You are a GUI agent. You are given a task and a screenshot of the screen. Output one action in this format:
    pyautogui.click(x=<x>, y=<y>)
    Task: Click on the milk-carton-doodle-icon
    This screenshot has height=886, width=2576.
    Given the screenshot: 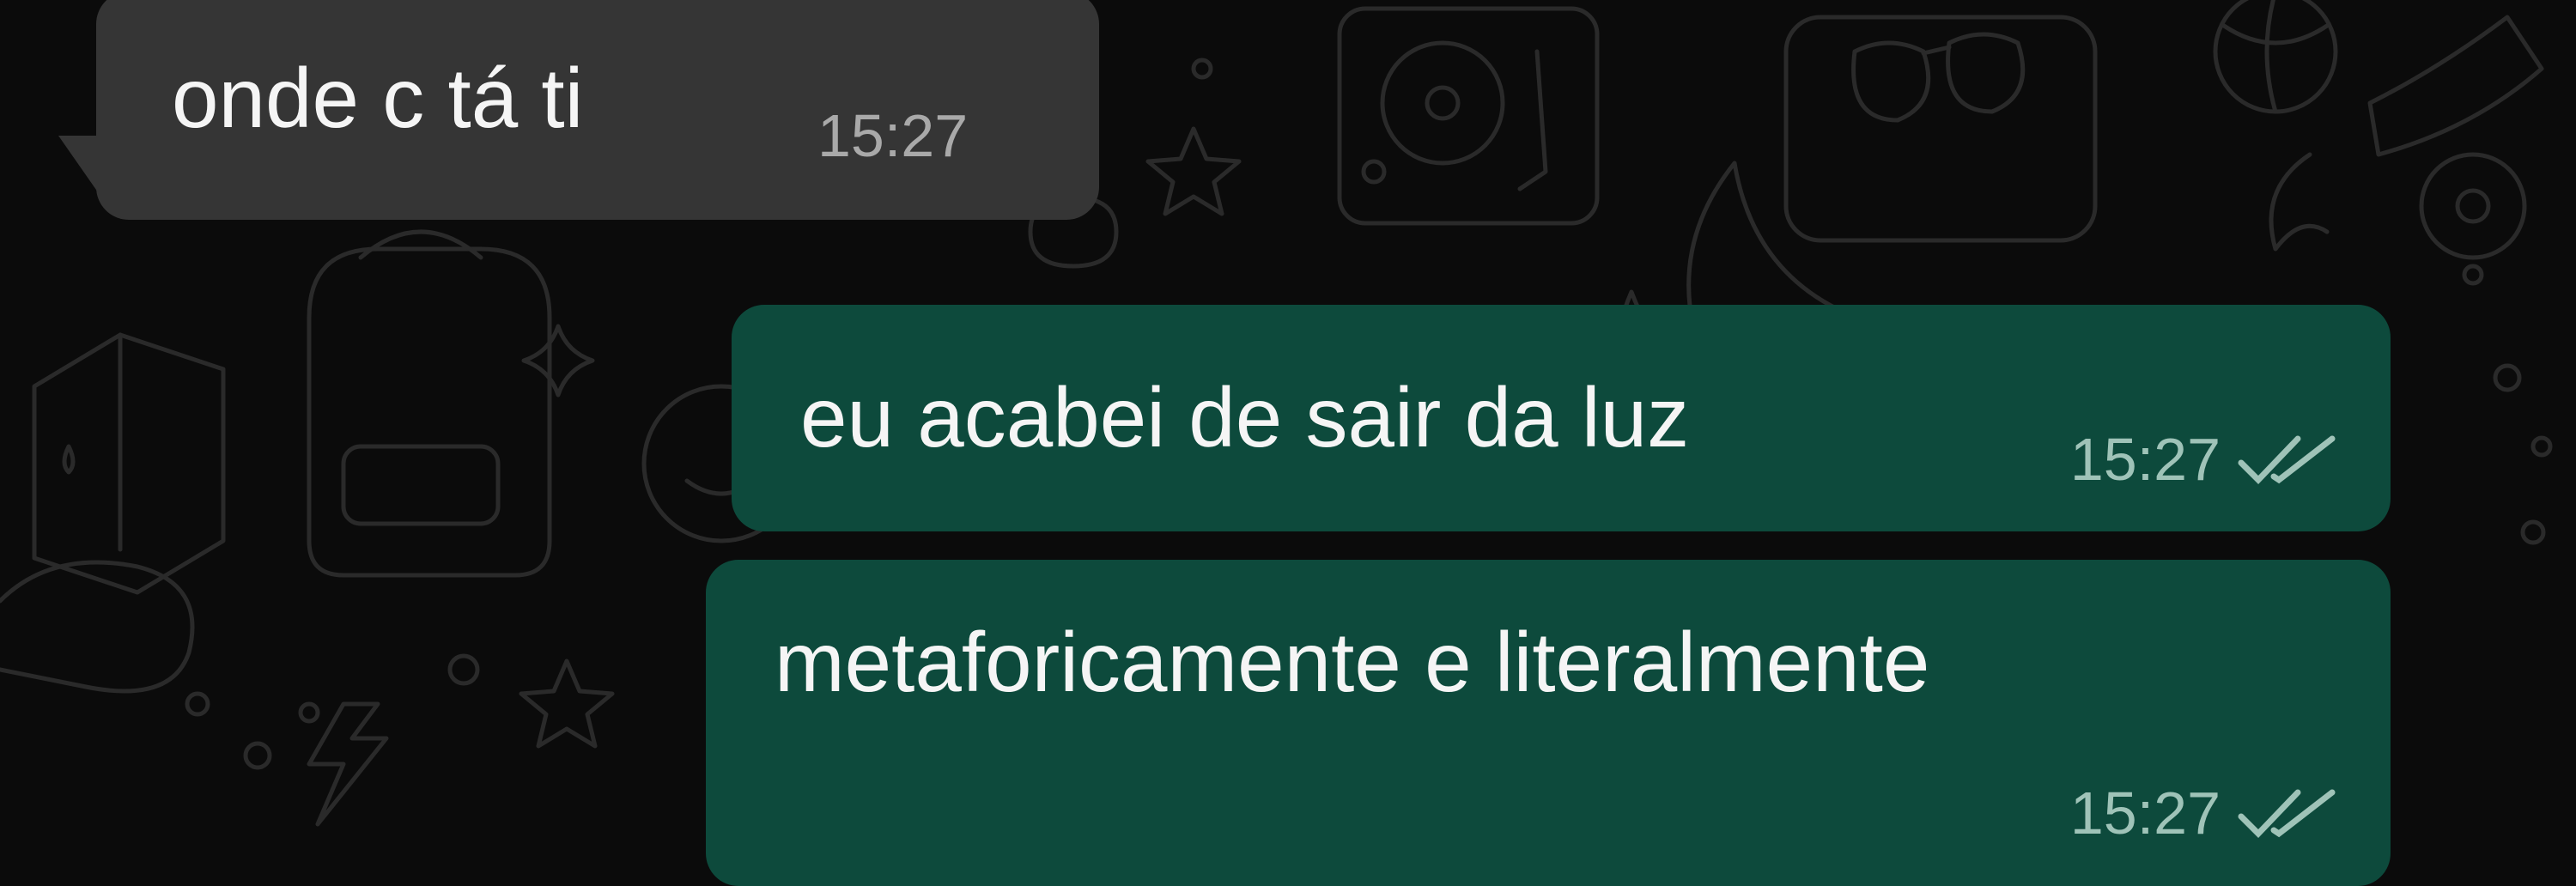 What is the action you would take?
    pyautogui.click(x=129, y=463)
    